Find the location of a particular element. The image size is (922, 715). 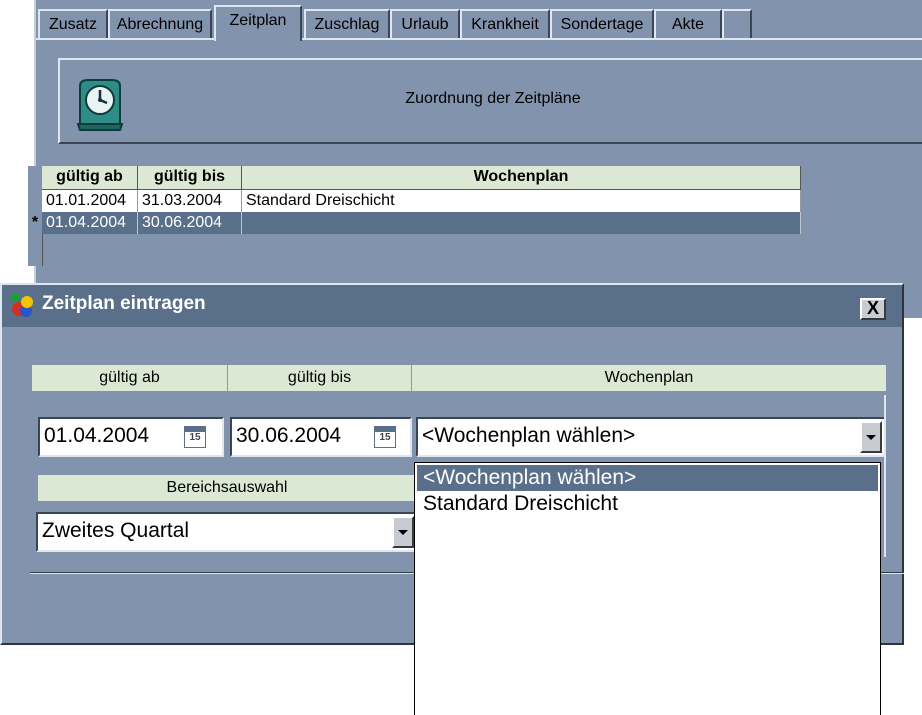

weekplan-value: <Wochenplan wählen> is located at coordinates (529, 435).